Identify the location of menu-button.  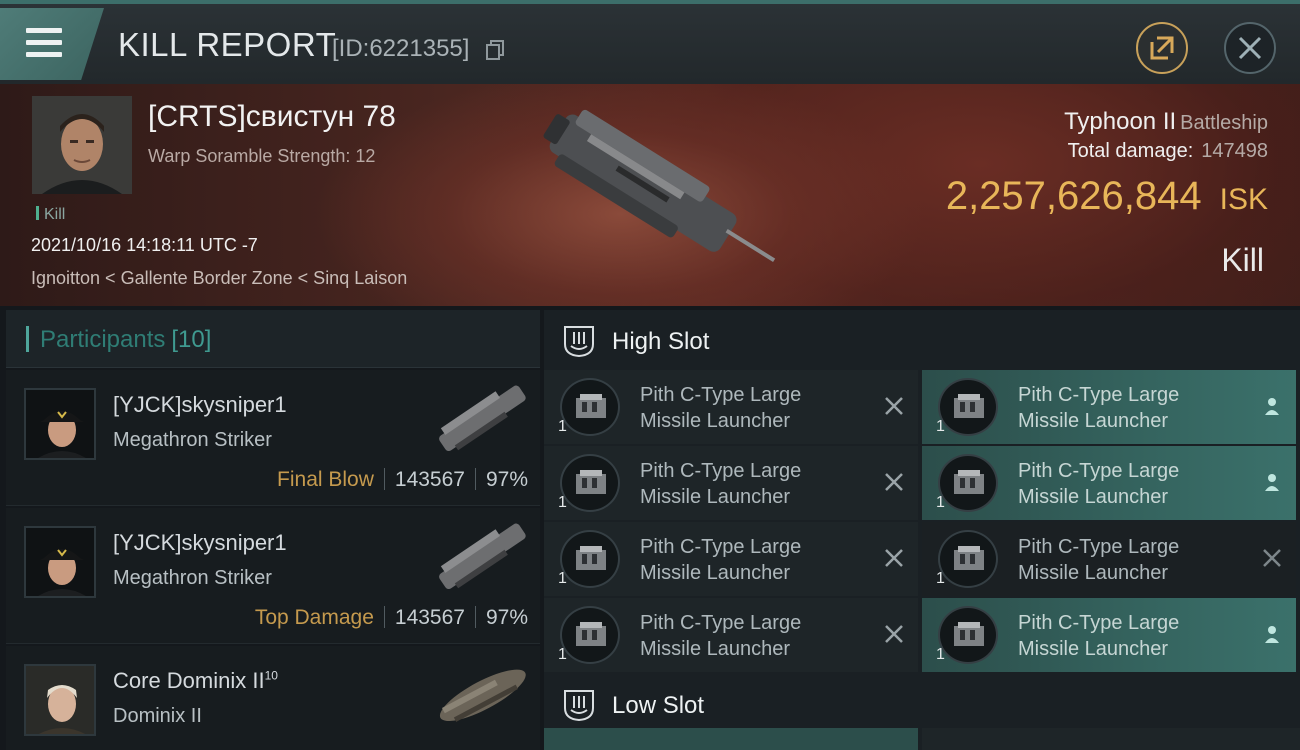
(52, 44).